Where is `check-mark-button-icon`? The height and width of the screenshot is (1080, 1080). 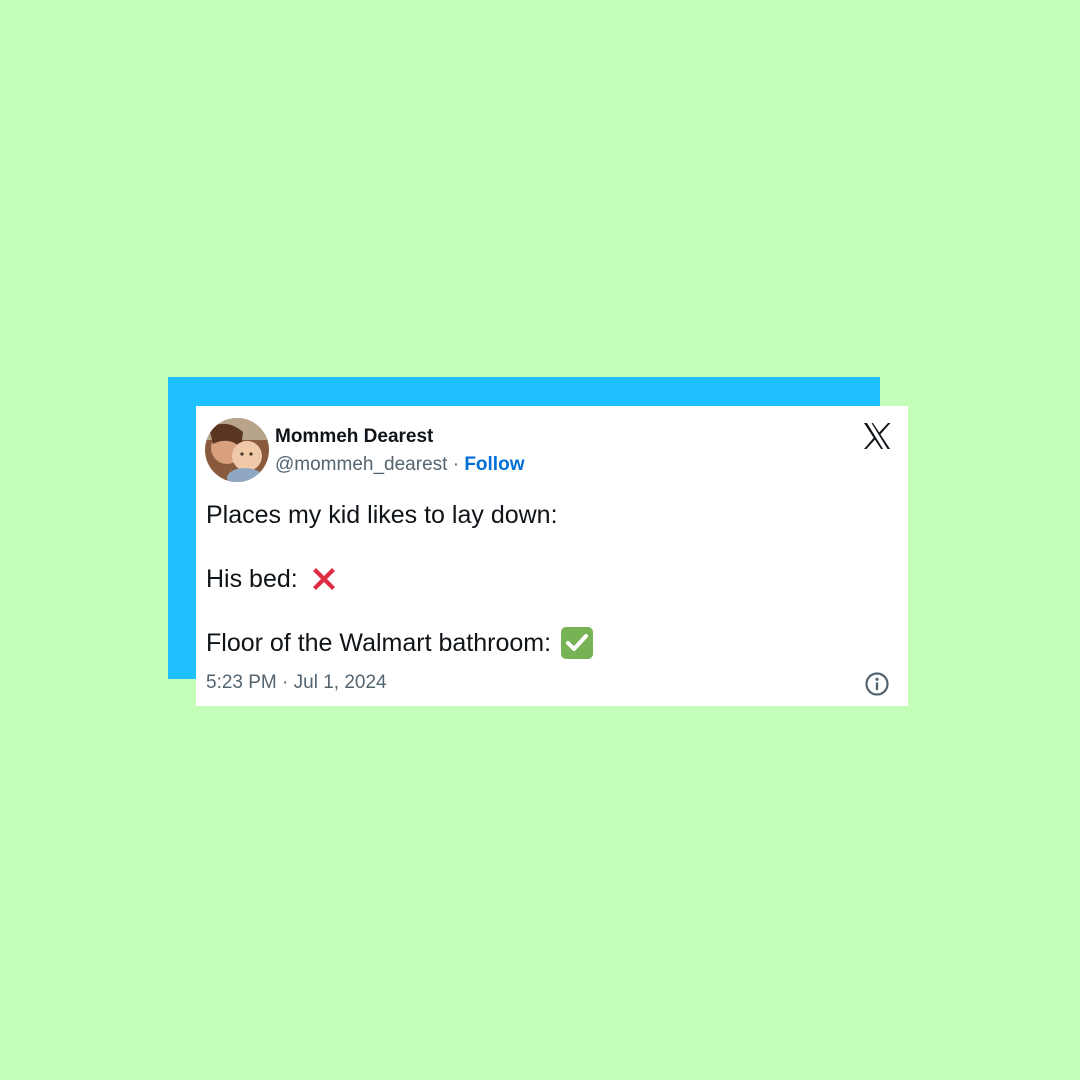
check-mark-button-icon is located at coordinates (577, 643).